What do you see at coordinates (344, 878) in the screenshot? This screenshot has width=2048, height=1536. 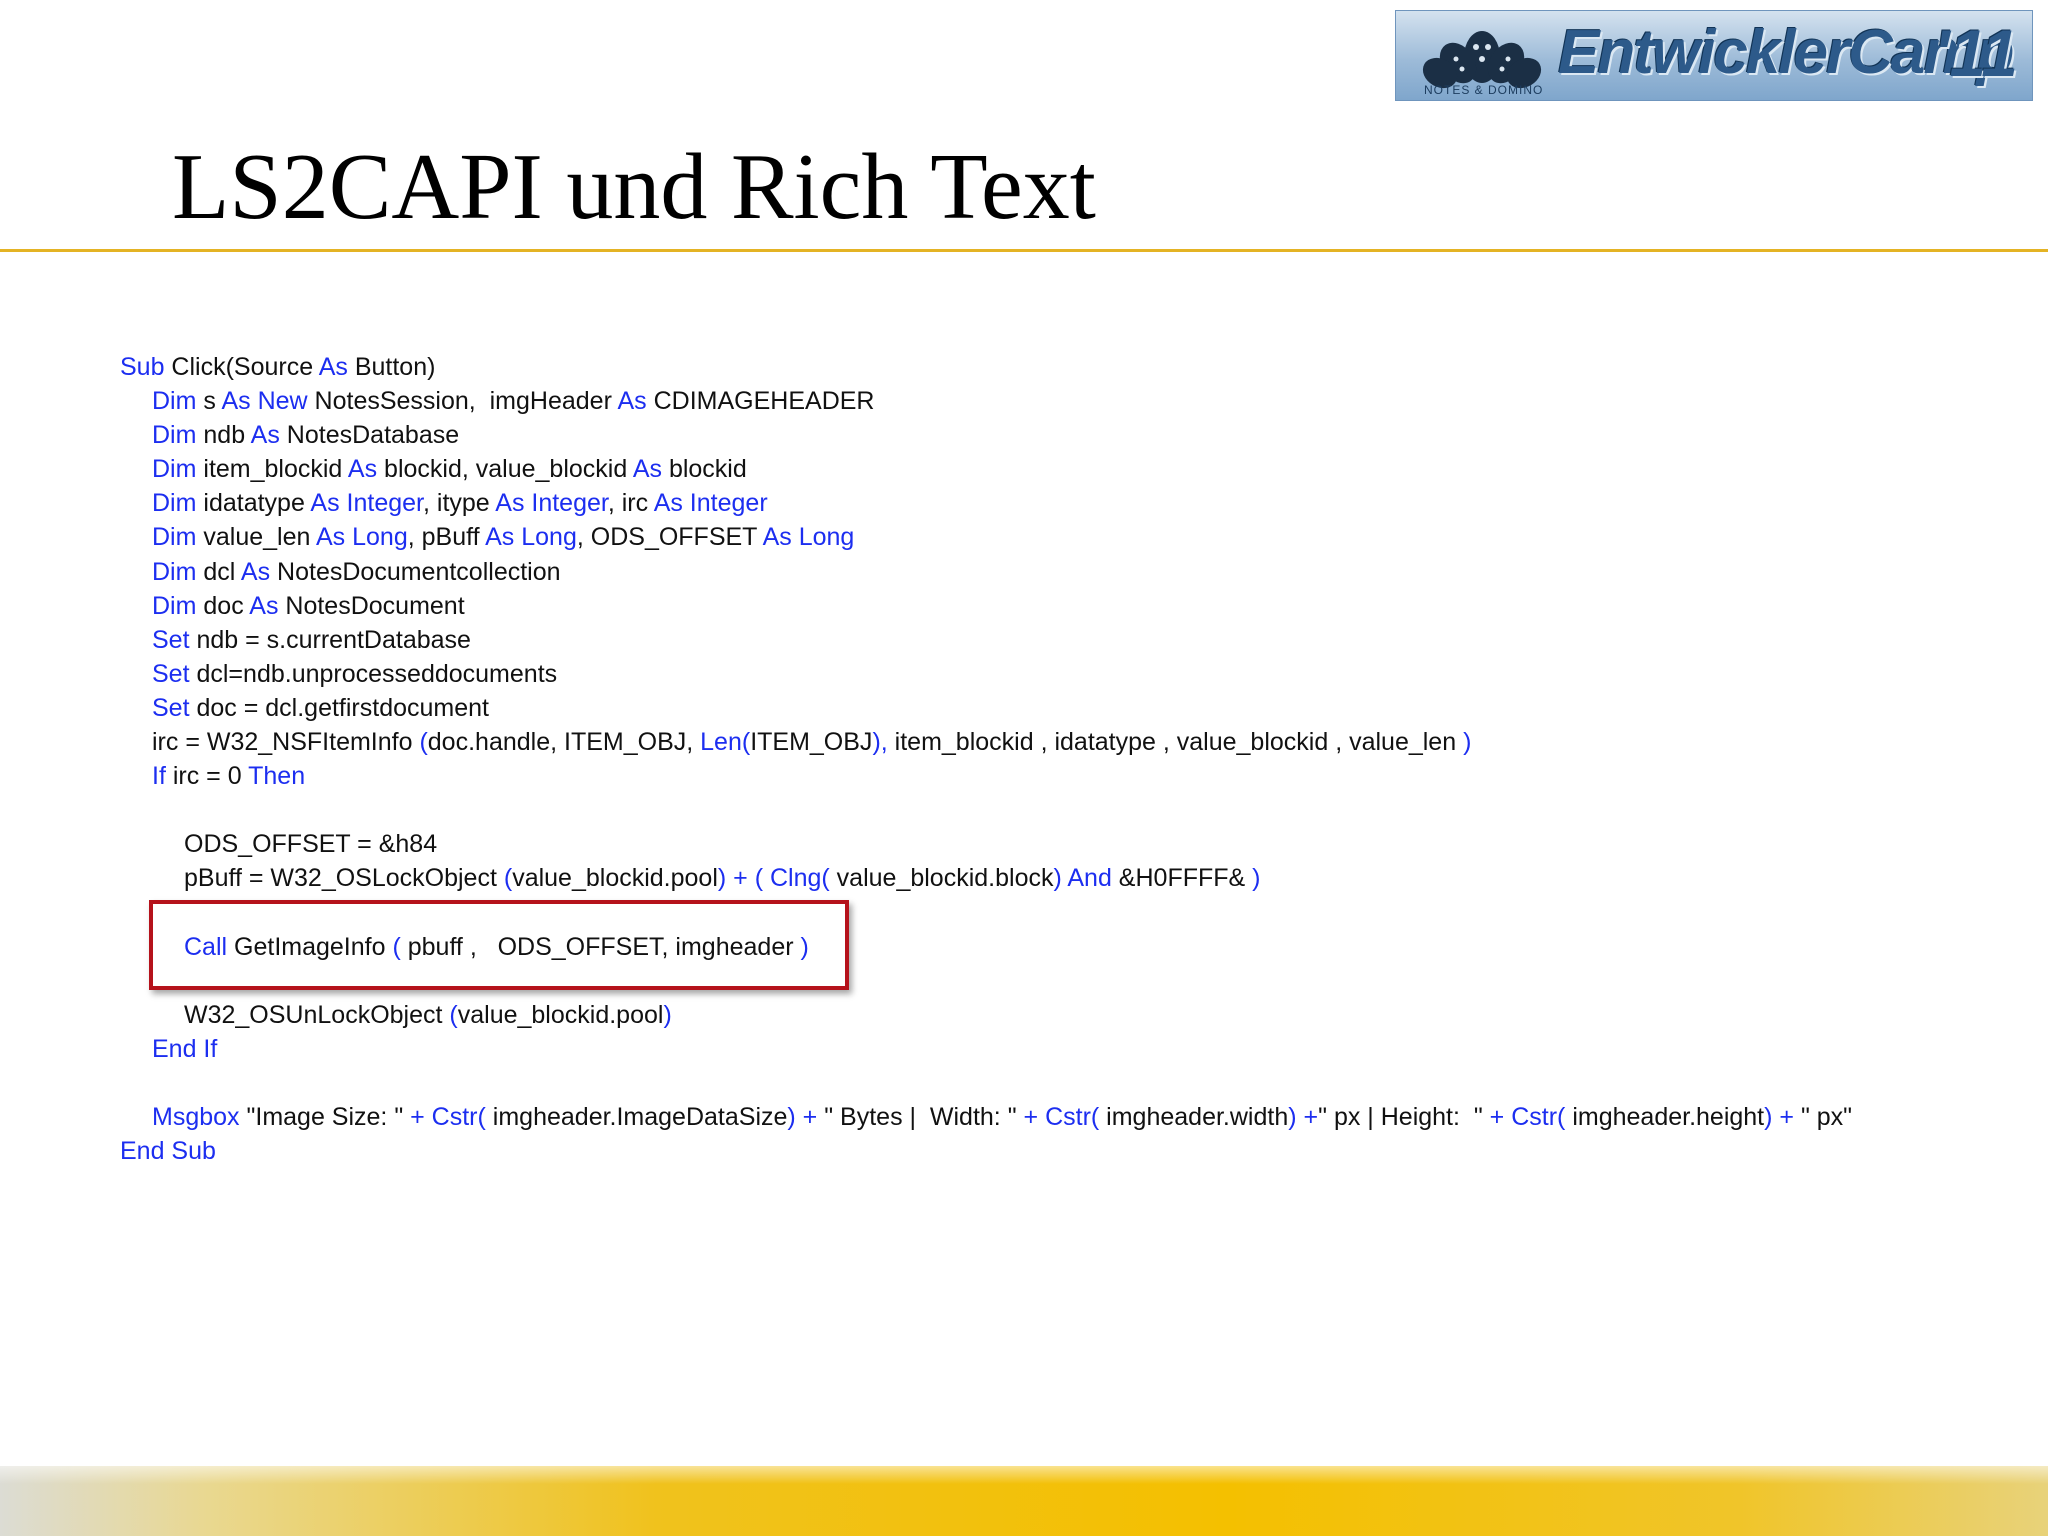 I see `code-text: pBuff = W32_OSLockObject` at bounding box center [344, 878].